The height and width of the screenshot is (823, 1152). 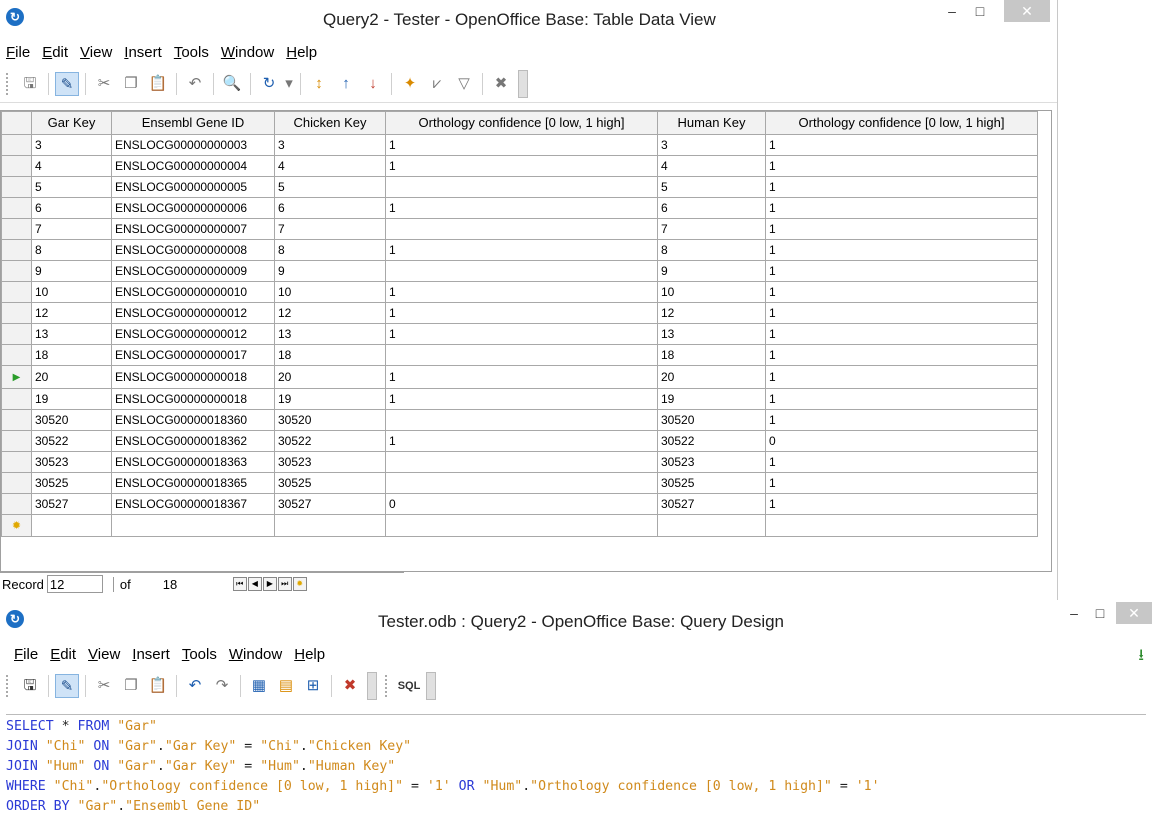 I want to click on column-header: Gar Key, so click(x=71, y=123).